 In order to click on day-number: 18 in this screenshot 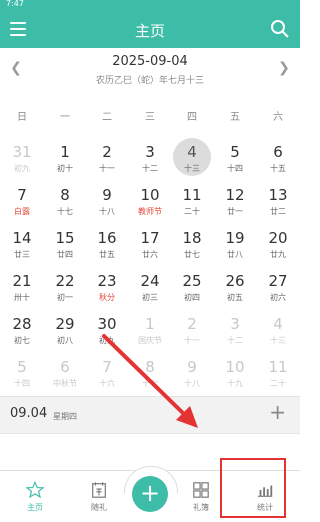, I will do `click(192, 238)`.